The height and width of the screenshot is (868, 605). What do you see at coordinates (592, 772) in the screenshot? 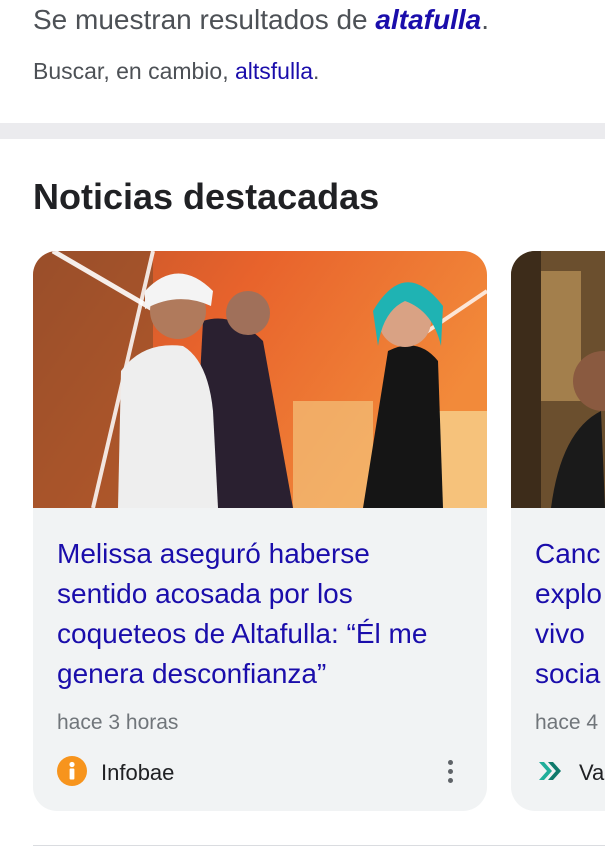
I see `news-source-name: Va` at bounding box center [592, 772].